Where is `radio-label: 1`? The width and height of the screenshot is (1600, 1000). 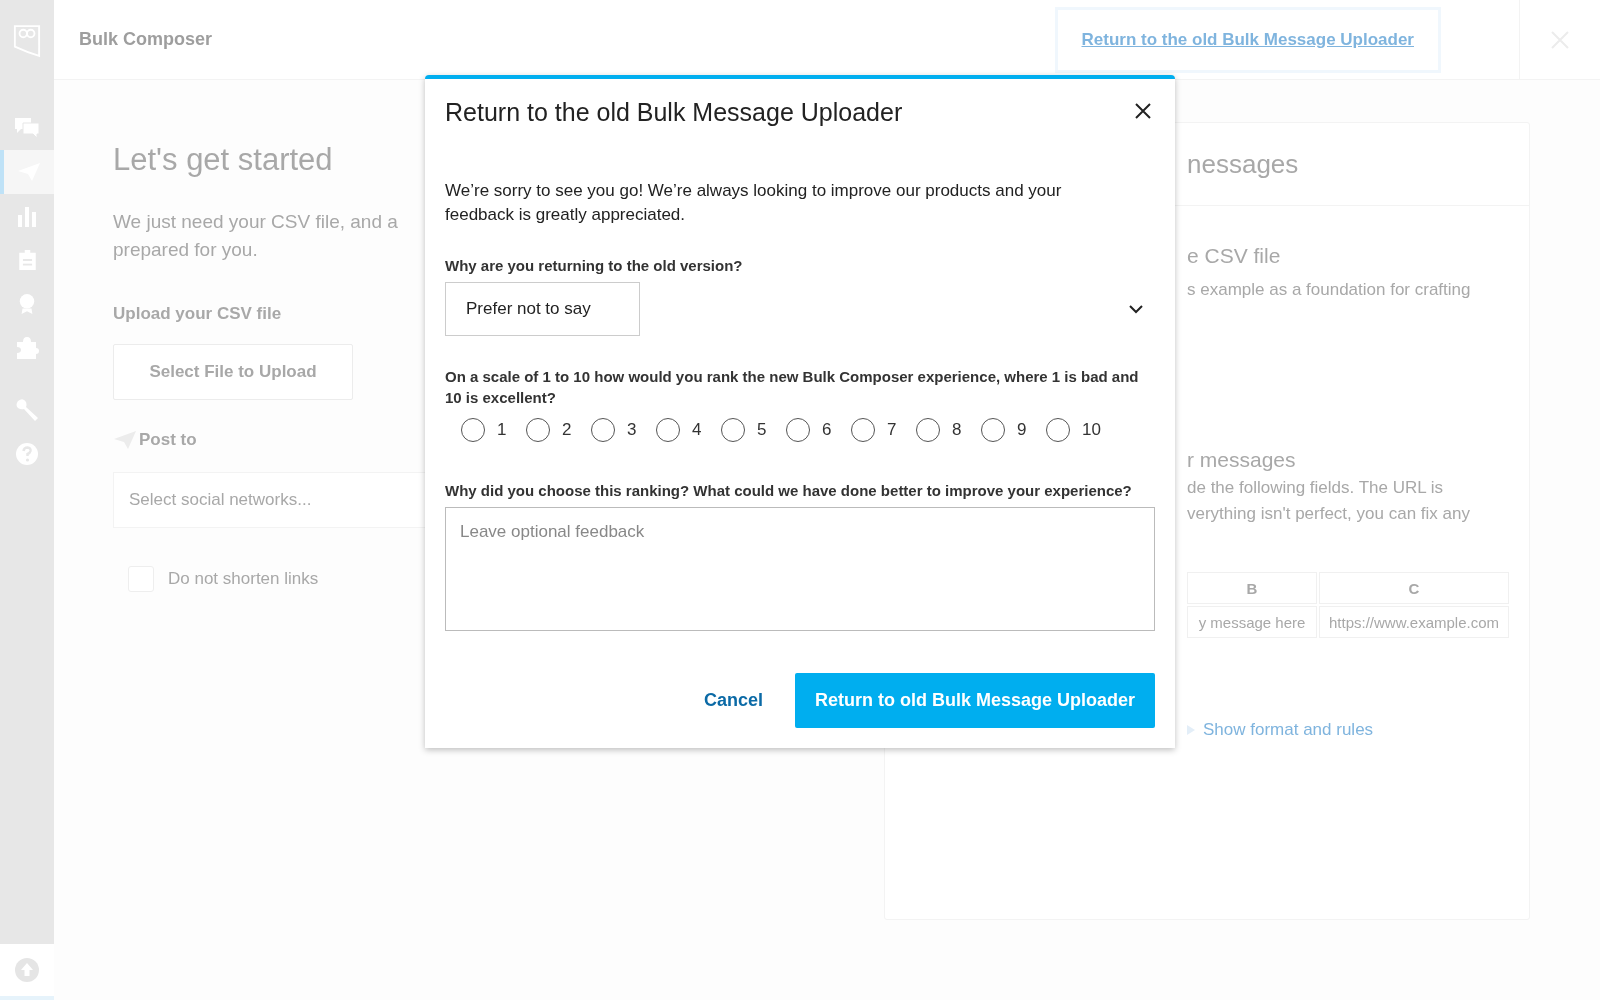 radio-label: 1 is located at coordinates (502, 430).